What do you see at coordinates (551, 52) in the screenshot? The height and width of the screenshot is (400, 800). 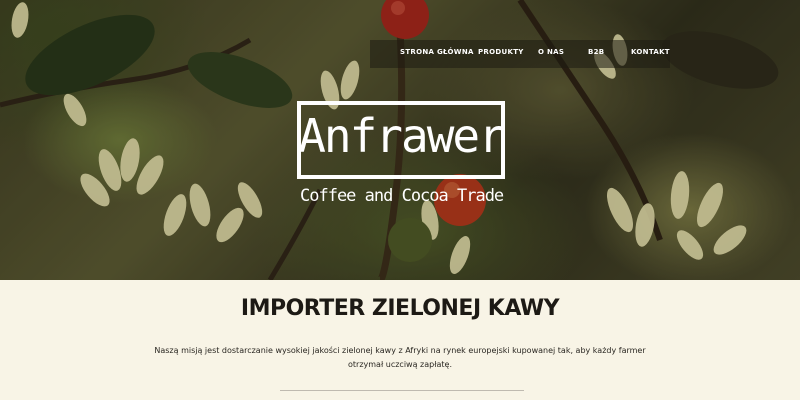 I see `nav-item-about: O NAS` at bounding box center [551, 52].